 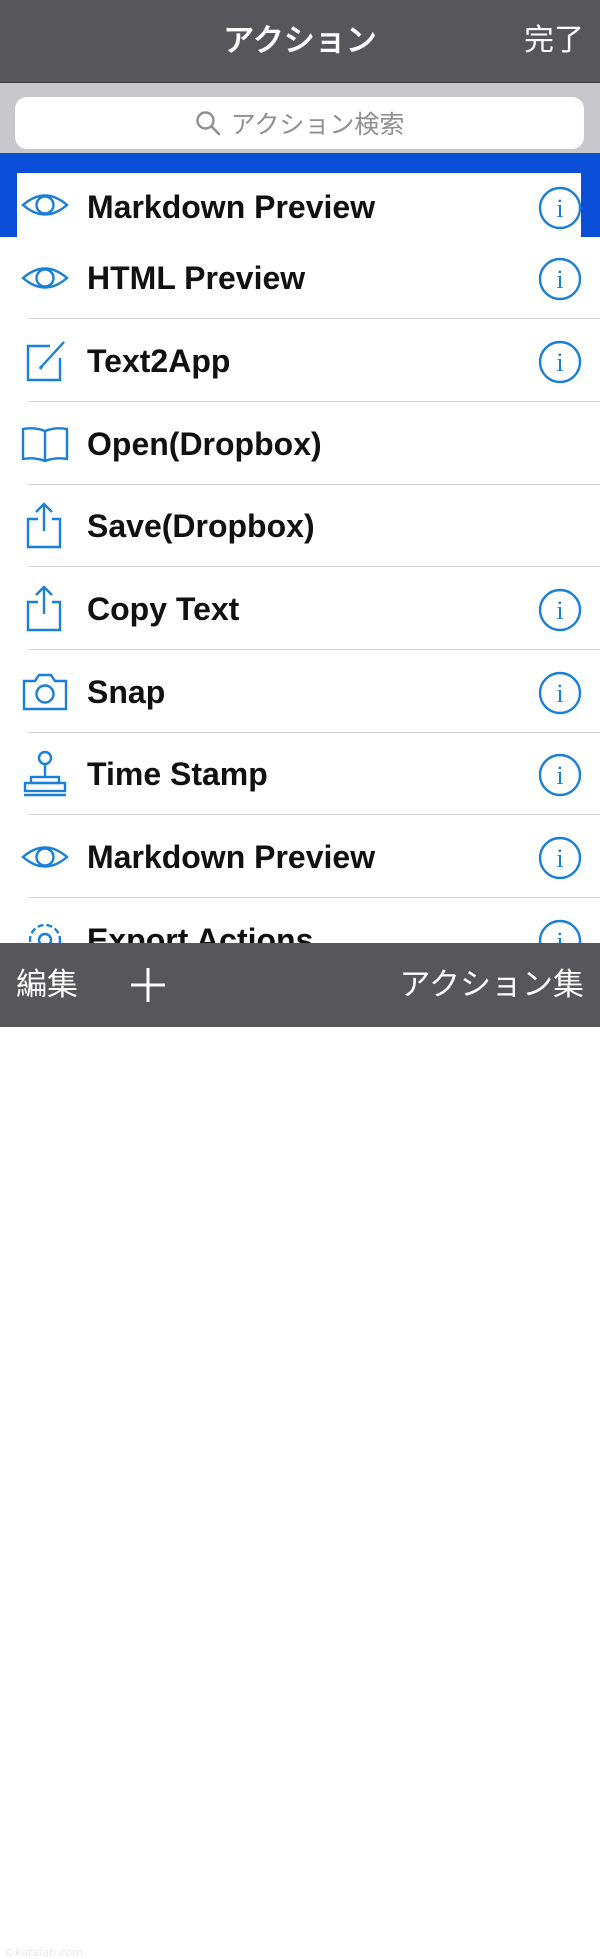 What do you see at coordinates (207, 123) in the screenshot?
I see `search-icon` at bounding box center [207, 123].